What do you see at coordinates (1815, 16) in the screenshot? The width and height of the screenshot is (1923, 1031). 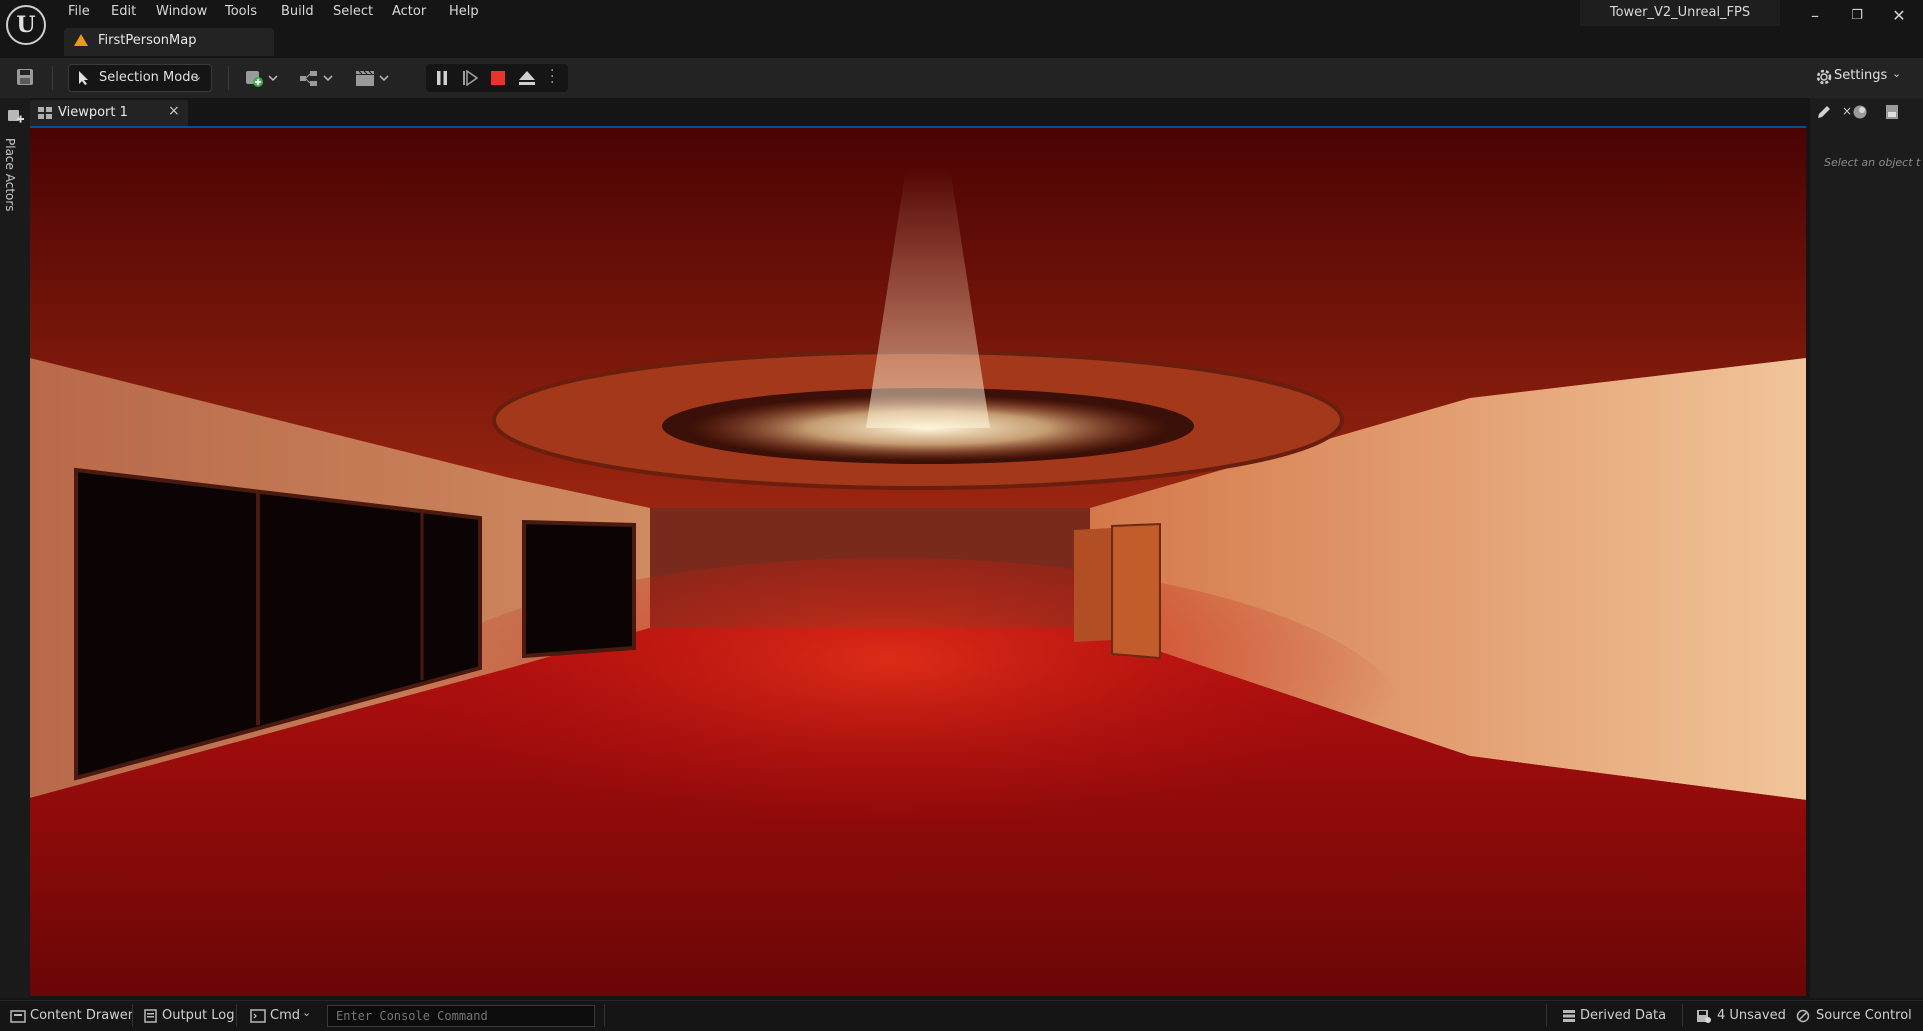 I see `minimize-button: –` at bounding box center [1815, 16].